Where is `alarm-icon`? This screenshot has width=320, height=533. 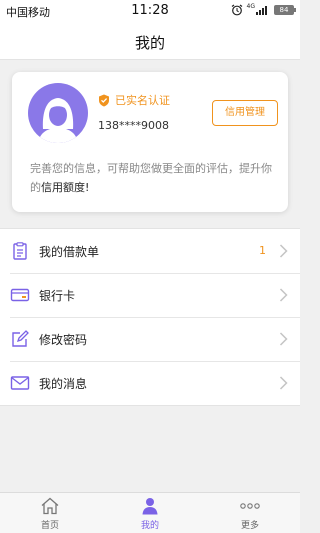
alarm-icon is located at coordinates (236, 10).